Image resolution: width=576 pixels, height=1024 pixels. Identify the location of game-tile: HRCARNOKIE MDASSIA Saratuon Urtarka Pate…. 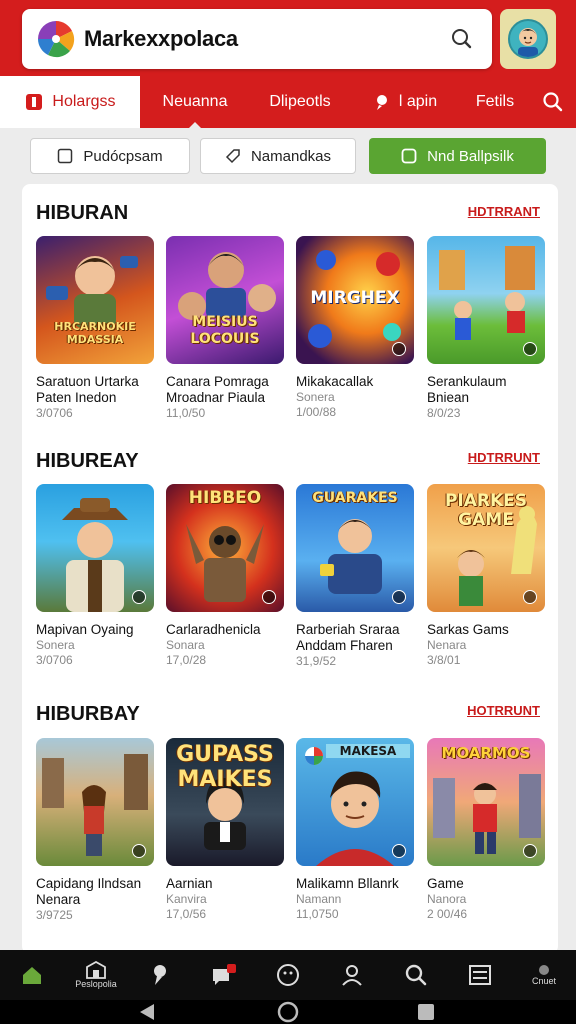
(95, 328).